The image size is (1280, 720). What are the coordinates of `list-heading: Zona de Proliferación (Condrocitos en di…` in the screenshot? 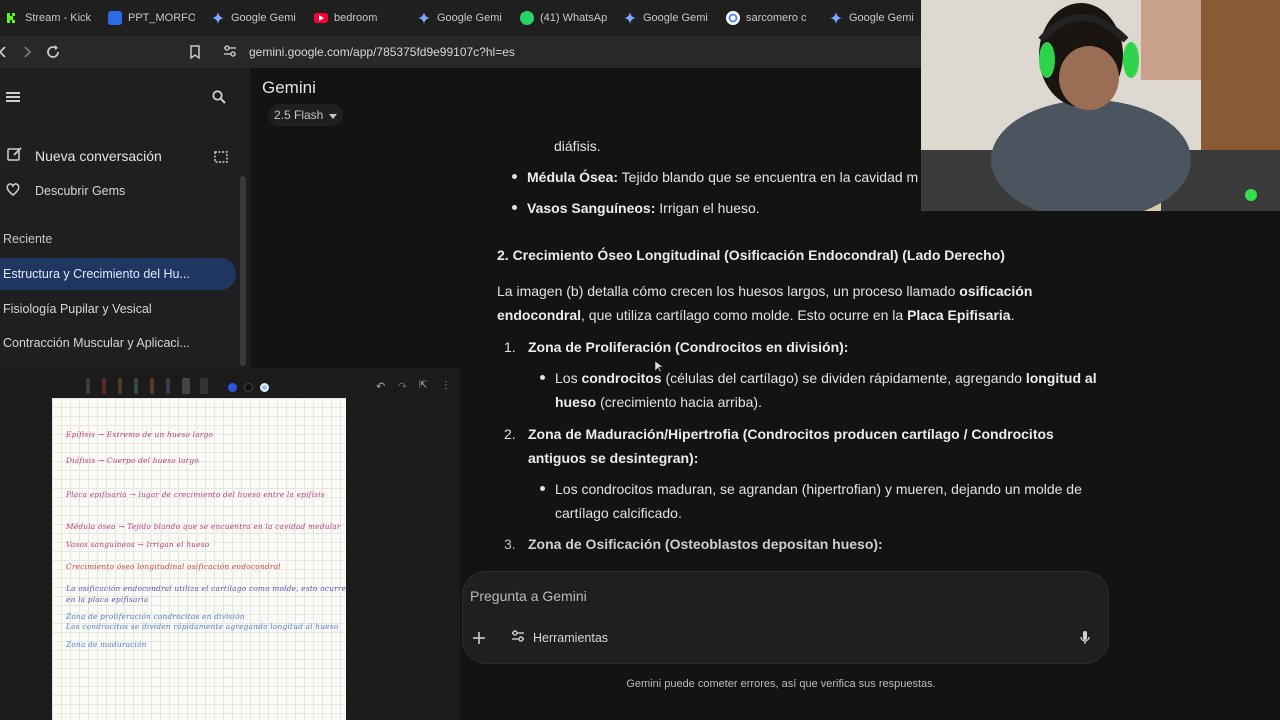 It's located at (688, 347).